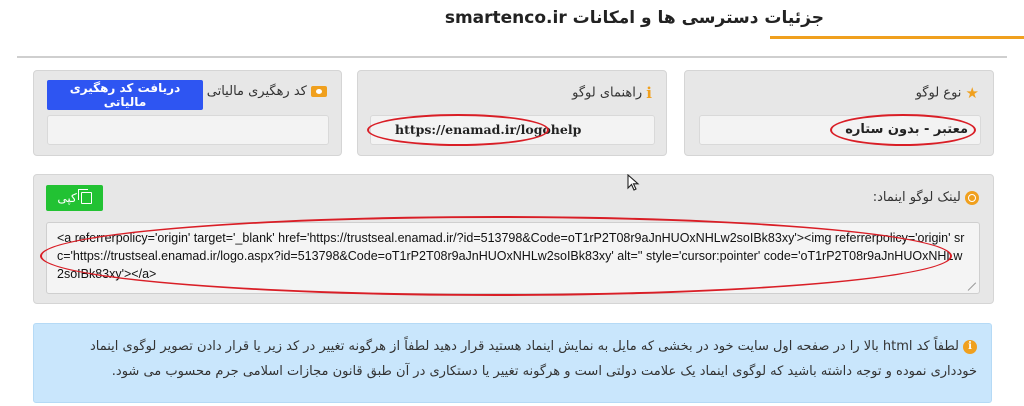 The height and width of the screenshot is (406, 1024). I want to click on logo-guide-value-box: https://enamad.ir/logohelp, so click(512, 130).